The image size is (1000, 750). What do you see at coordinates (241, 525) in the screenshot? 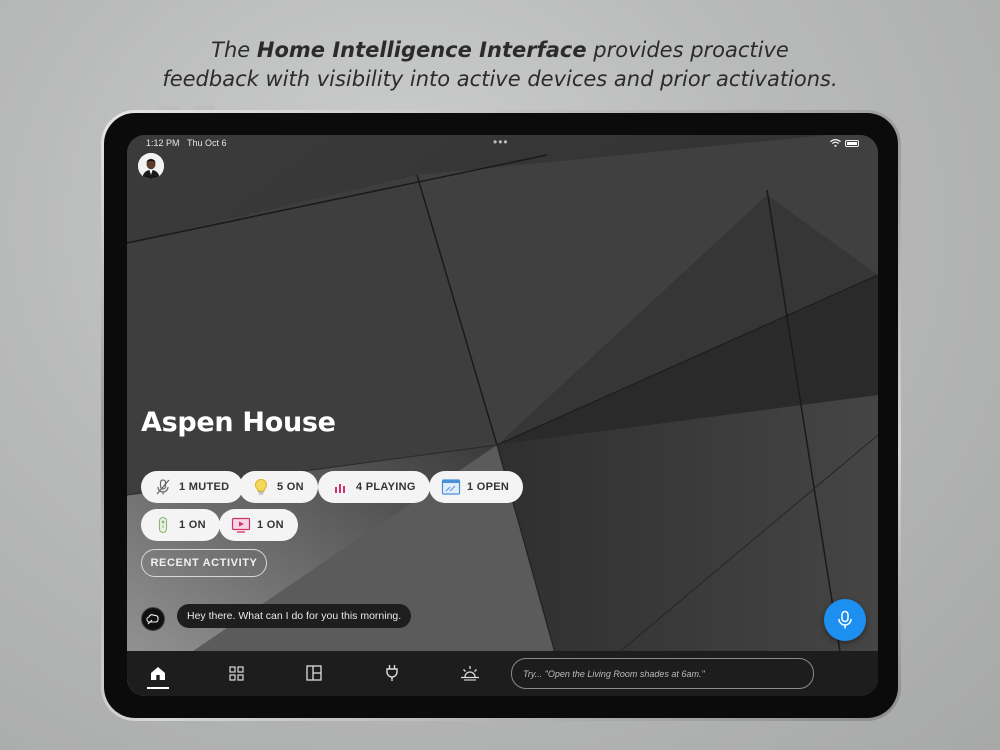
I see `tv-icon` at bounding box center [241, 525].